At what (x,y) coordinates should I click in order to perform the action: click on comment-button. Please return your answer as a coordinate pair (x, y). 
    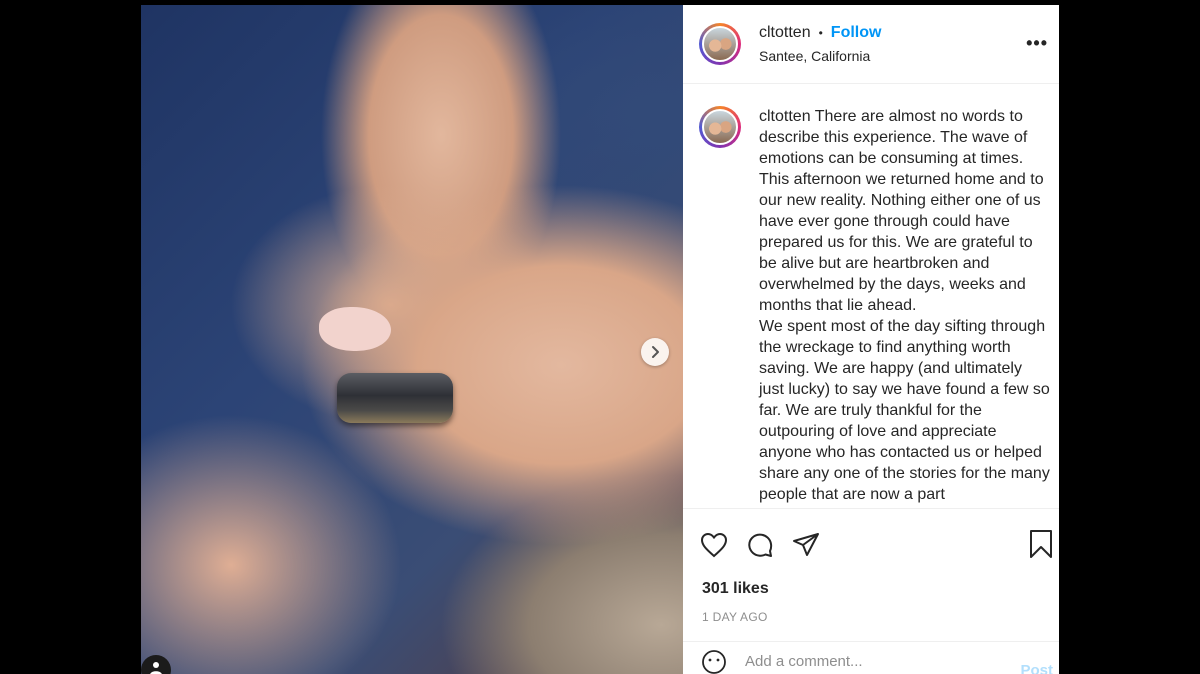
    Looking at the image, I should click on (769, 545).